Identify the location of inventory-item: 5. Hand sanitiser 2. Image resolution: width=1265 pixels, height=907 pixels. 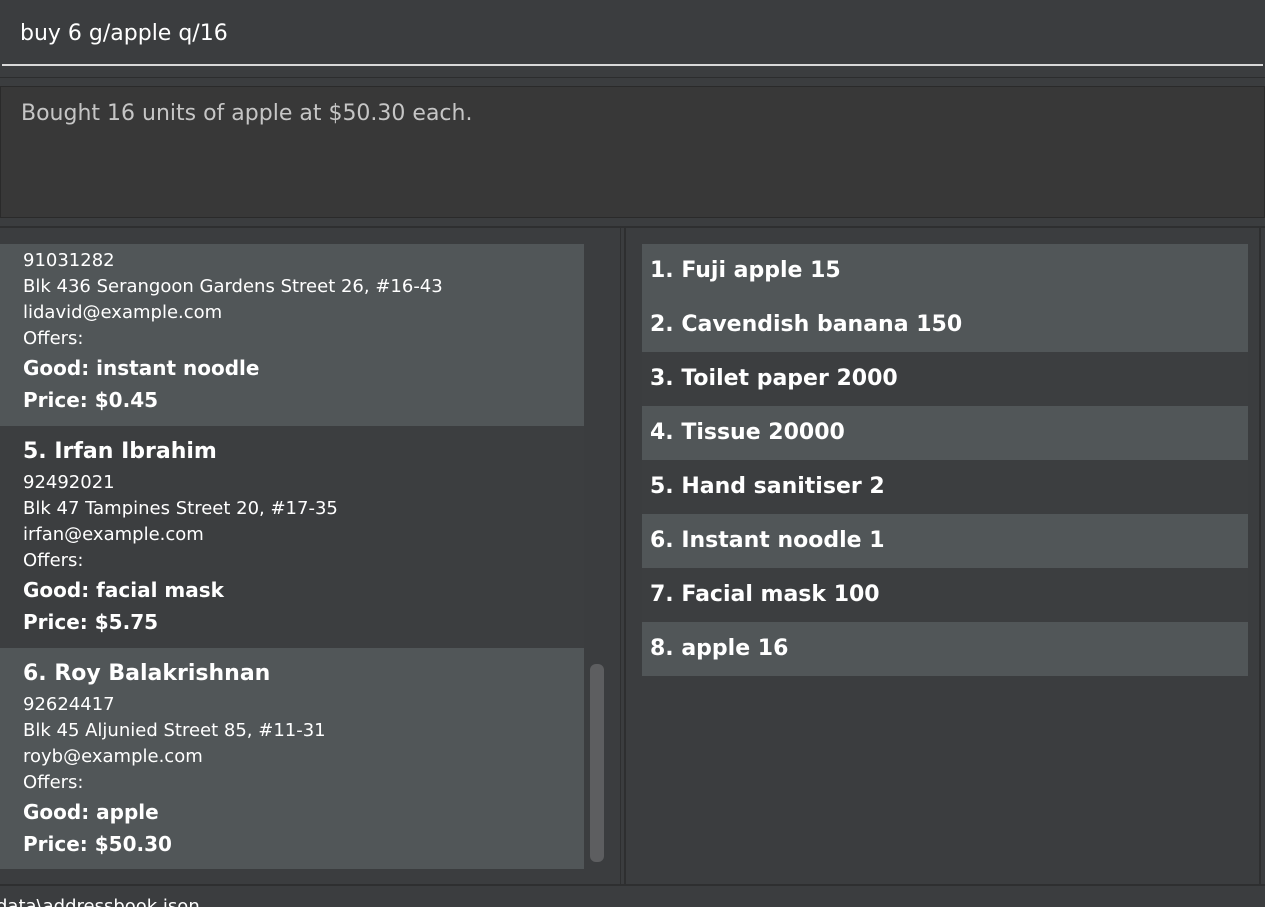
(945, 487).